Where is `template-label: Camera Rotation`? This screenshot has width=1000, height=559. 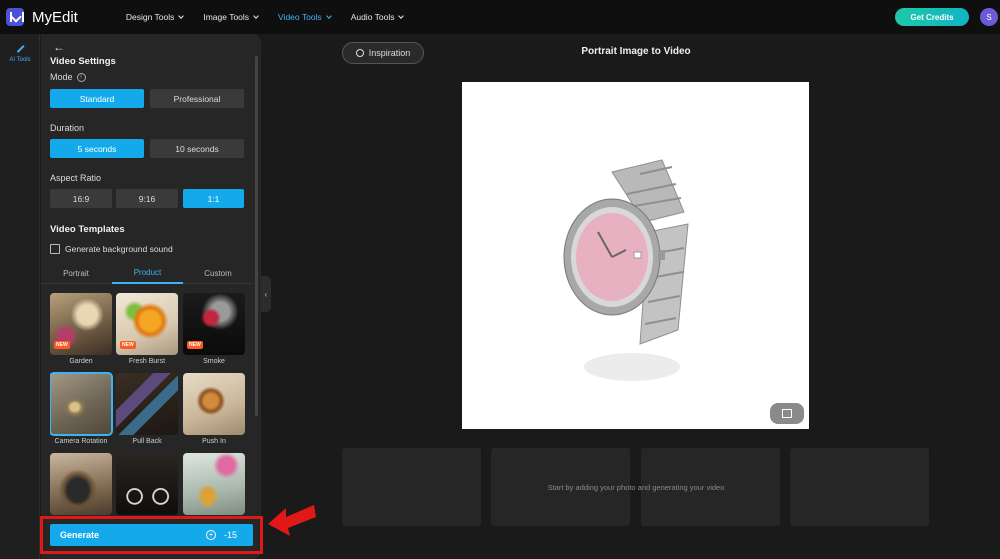
template-label: Camera Rotation is located at coordinates (81, 441).